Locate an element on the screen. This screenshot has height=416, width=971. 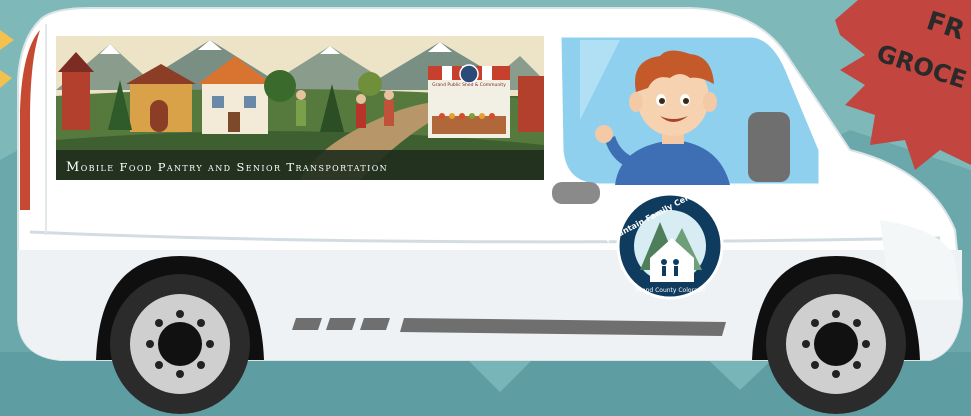
waving-hand is located at coordinates (604, 134).